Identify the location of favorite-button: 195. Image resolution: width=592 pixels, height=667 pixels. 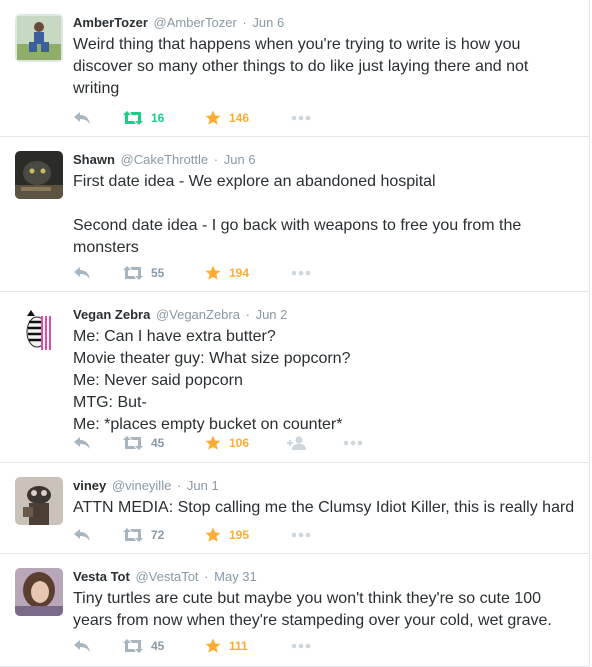
(227, 535).